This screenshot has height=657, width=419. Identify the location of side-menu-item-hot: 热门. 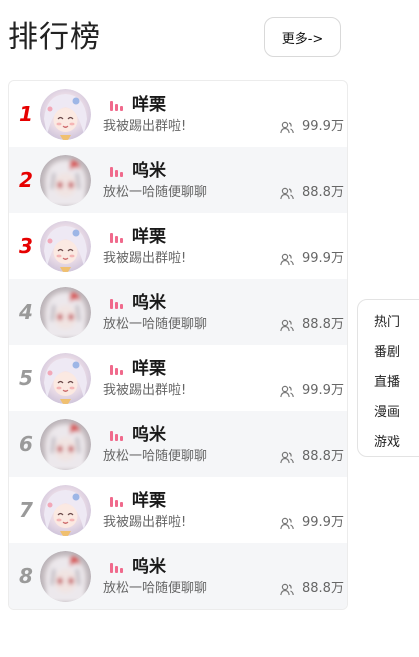
(388, 328).